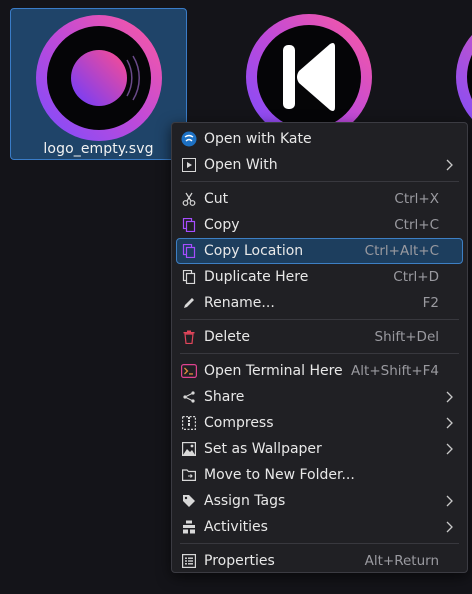 This screenshot has height=594, width=472. Describe the element at coordinates (395, 371) in the screenshot. I see `menu-shortcut: Alt+Shift+F4` at that location.